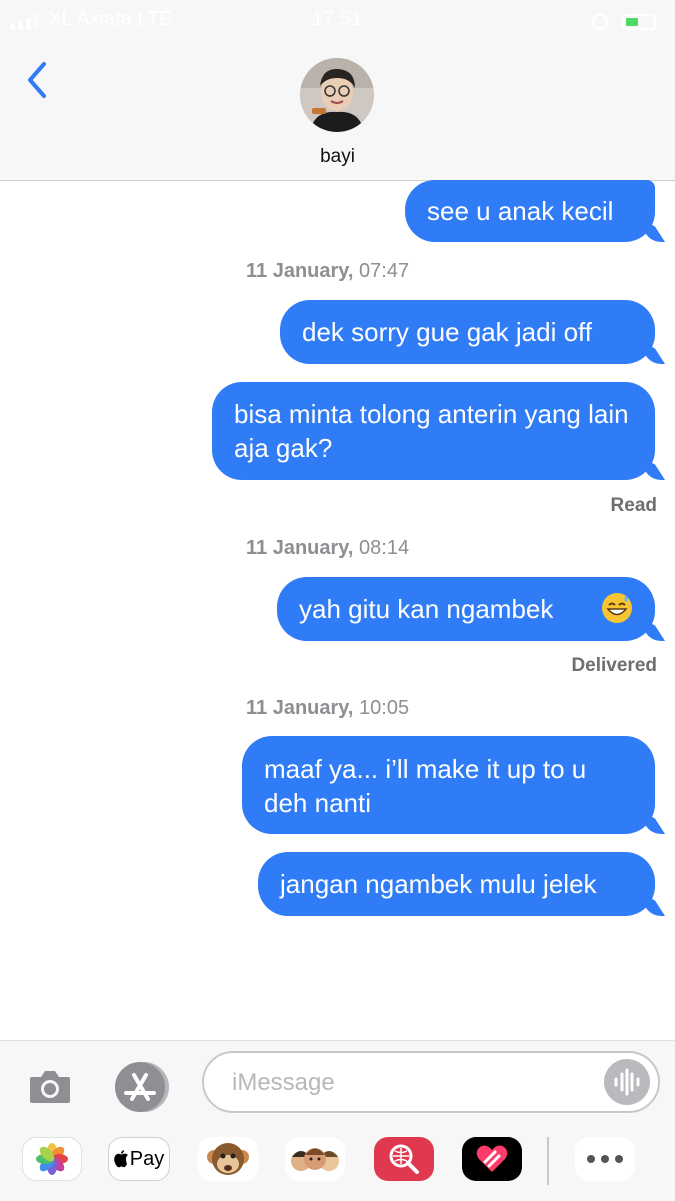 Image resolution: width=675 pixels, height=1201 pixels. I want to click on timestamp-time: 08:14, so click(384, 548).